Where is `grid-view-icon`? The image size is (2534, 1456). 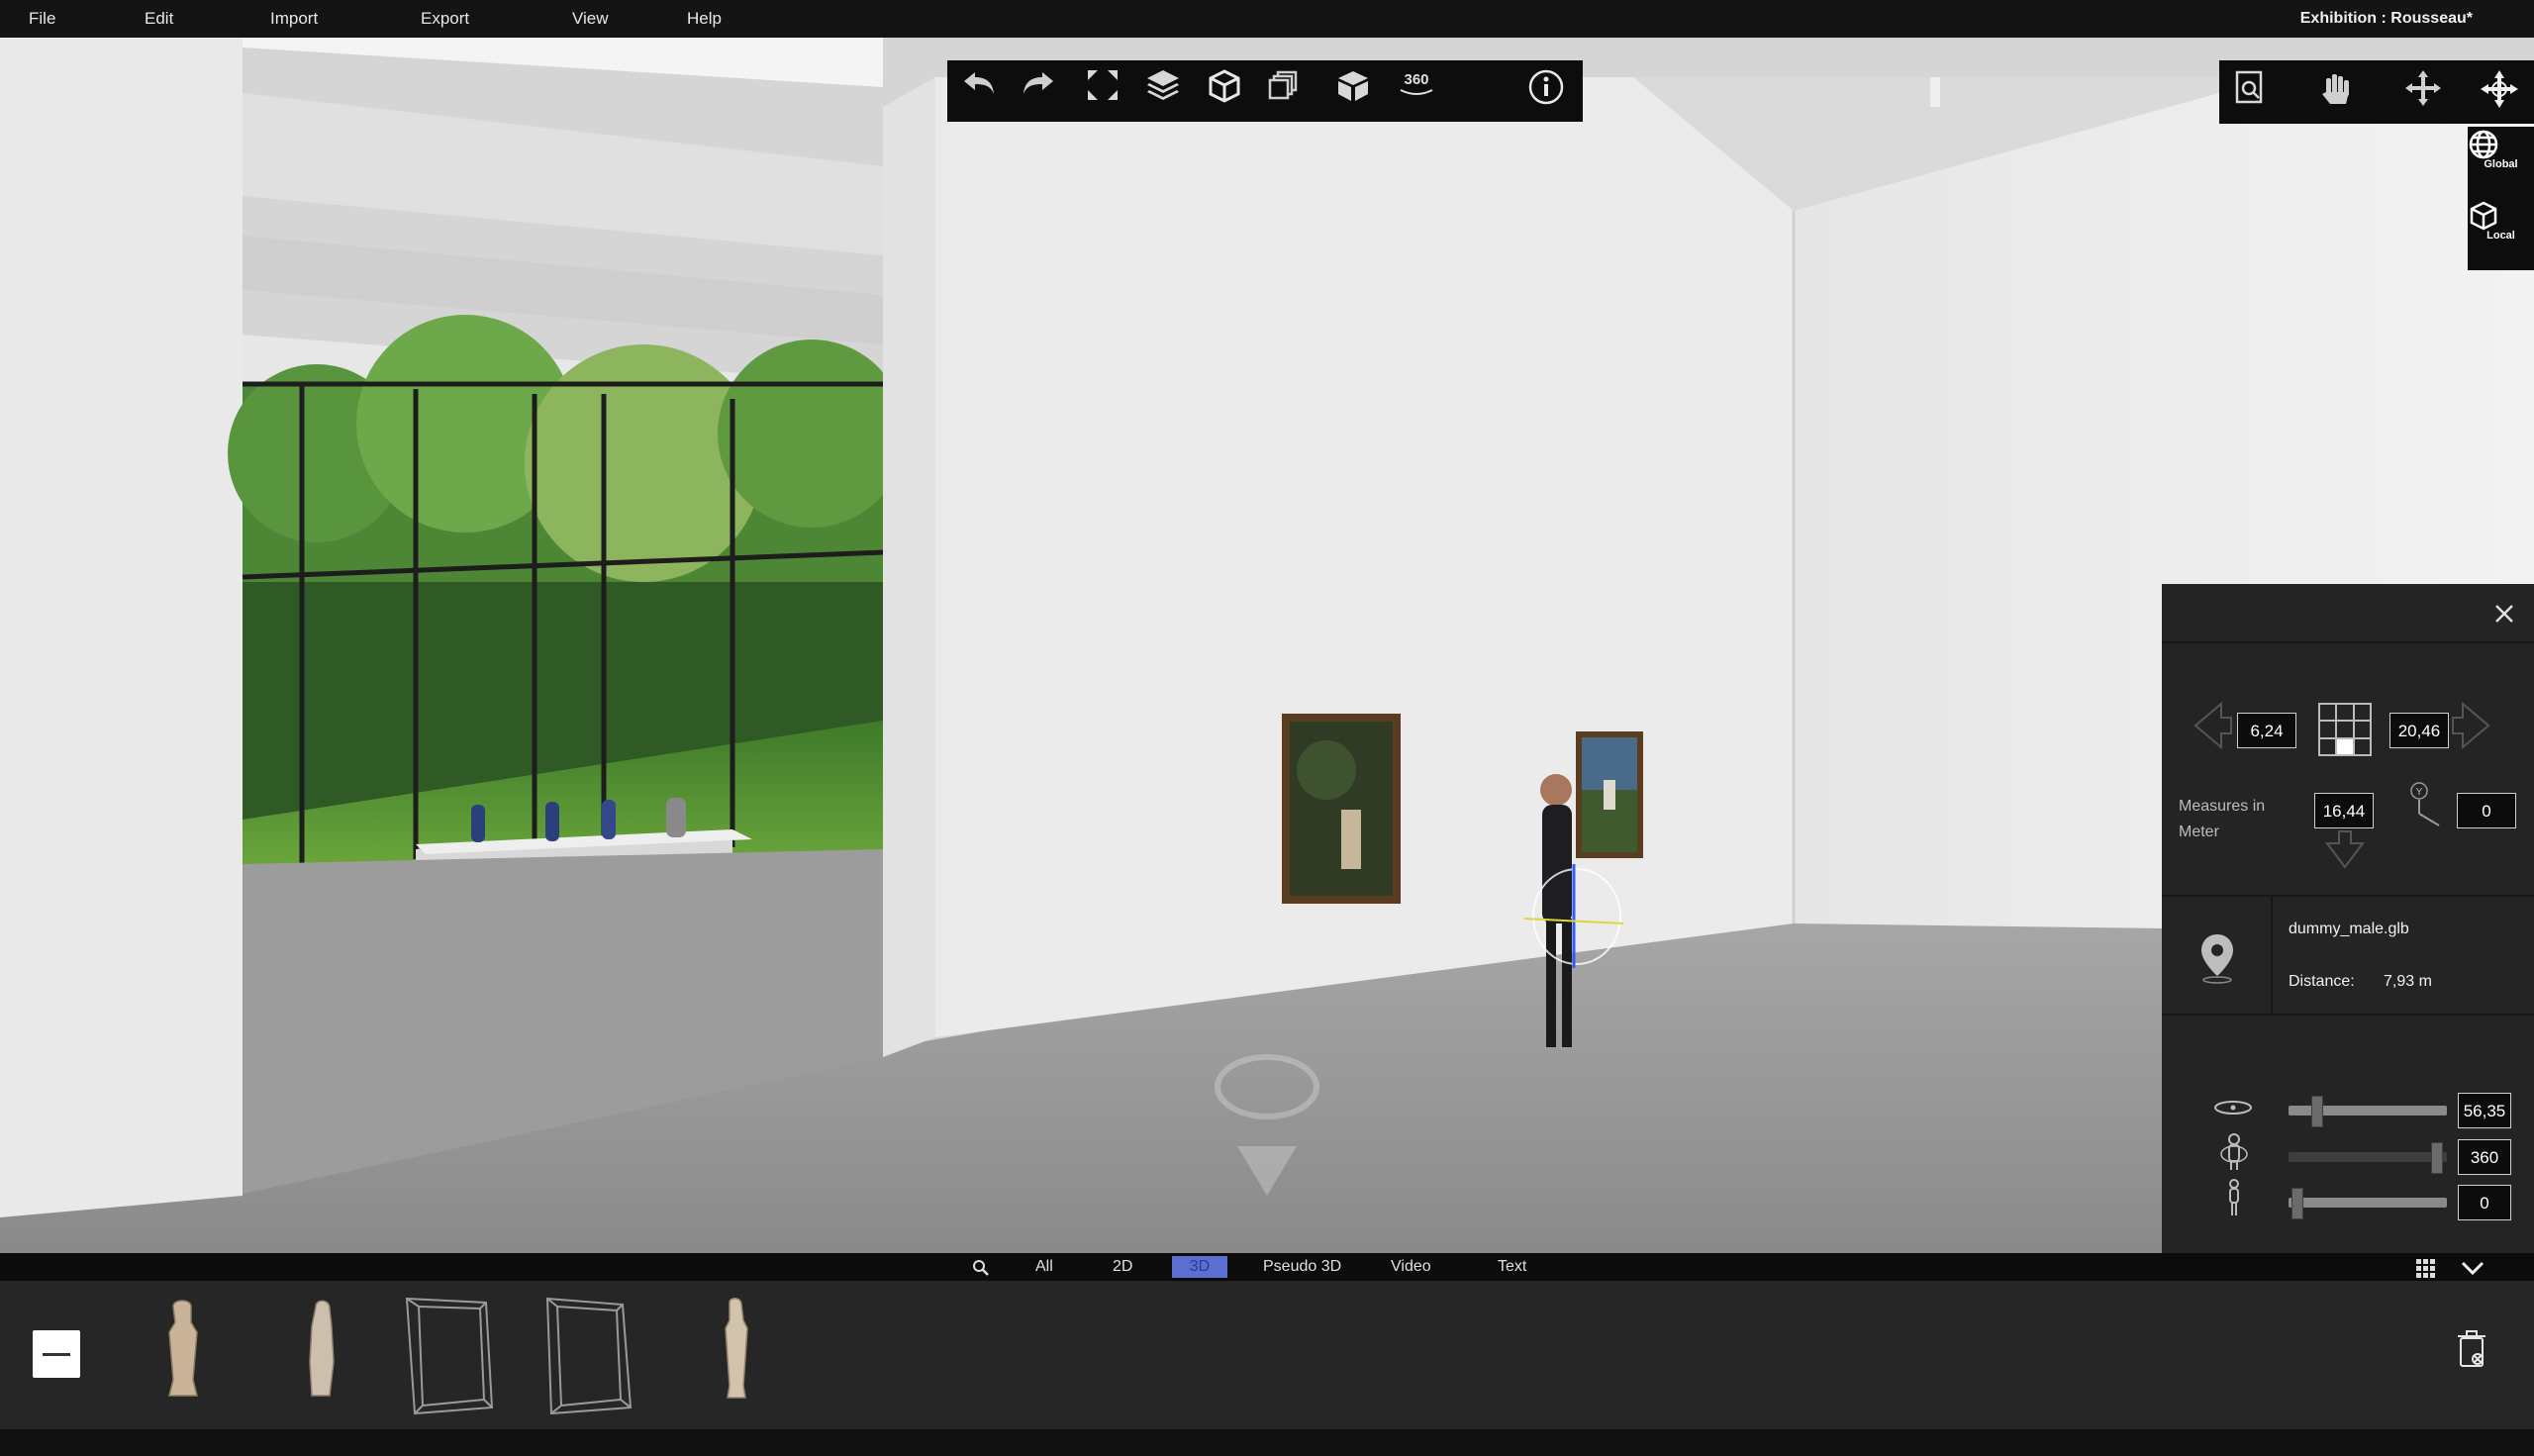
grid-view-icon is located at coordinates (2425, 1268).